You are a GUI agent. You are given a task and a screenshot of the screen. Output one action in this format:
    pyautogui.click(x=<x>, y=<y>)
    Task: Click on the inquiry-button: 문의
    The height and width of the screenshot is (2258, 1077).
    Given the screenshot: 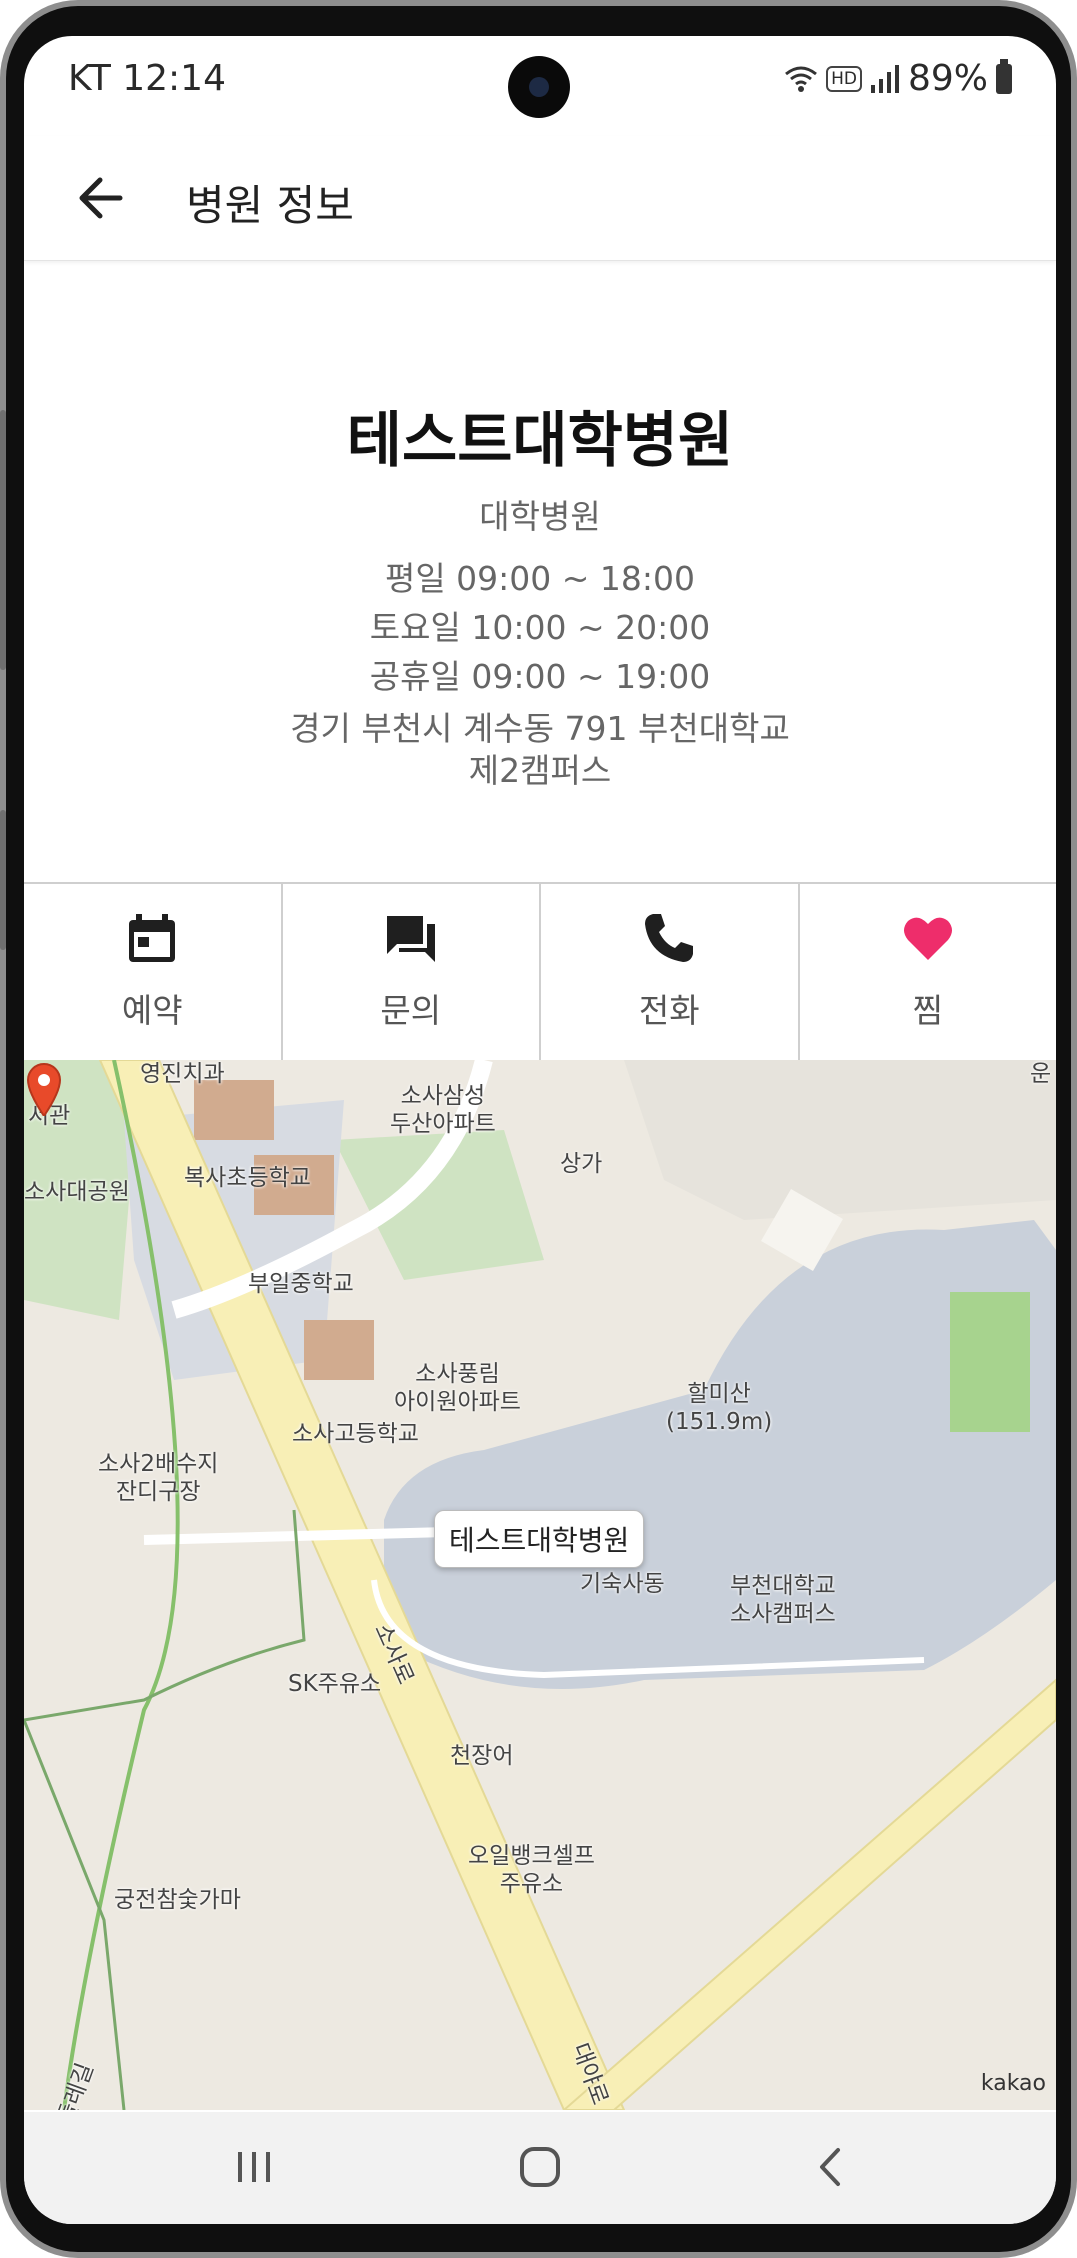 What is the action you would take?
    pyautogui.click(x=412, y=972)
    